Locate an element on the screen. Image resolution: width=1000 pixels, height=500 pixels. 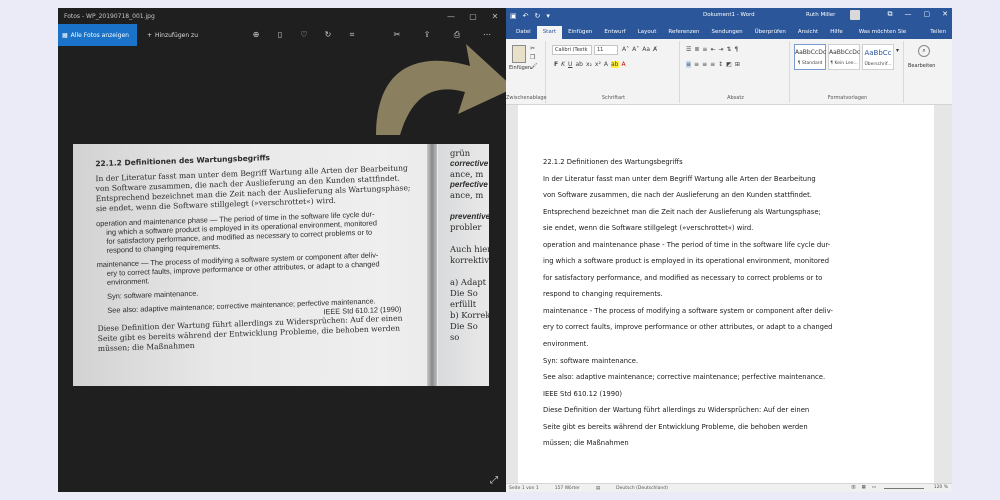
style-no-spacing-sample: AaBbCcDc is located at coordinates (845, 52).